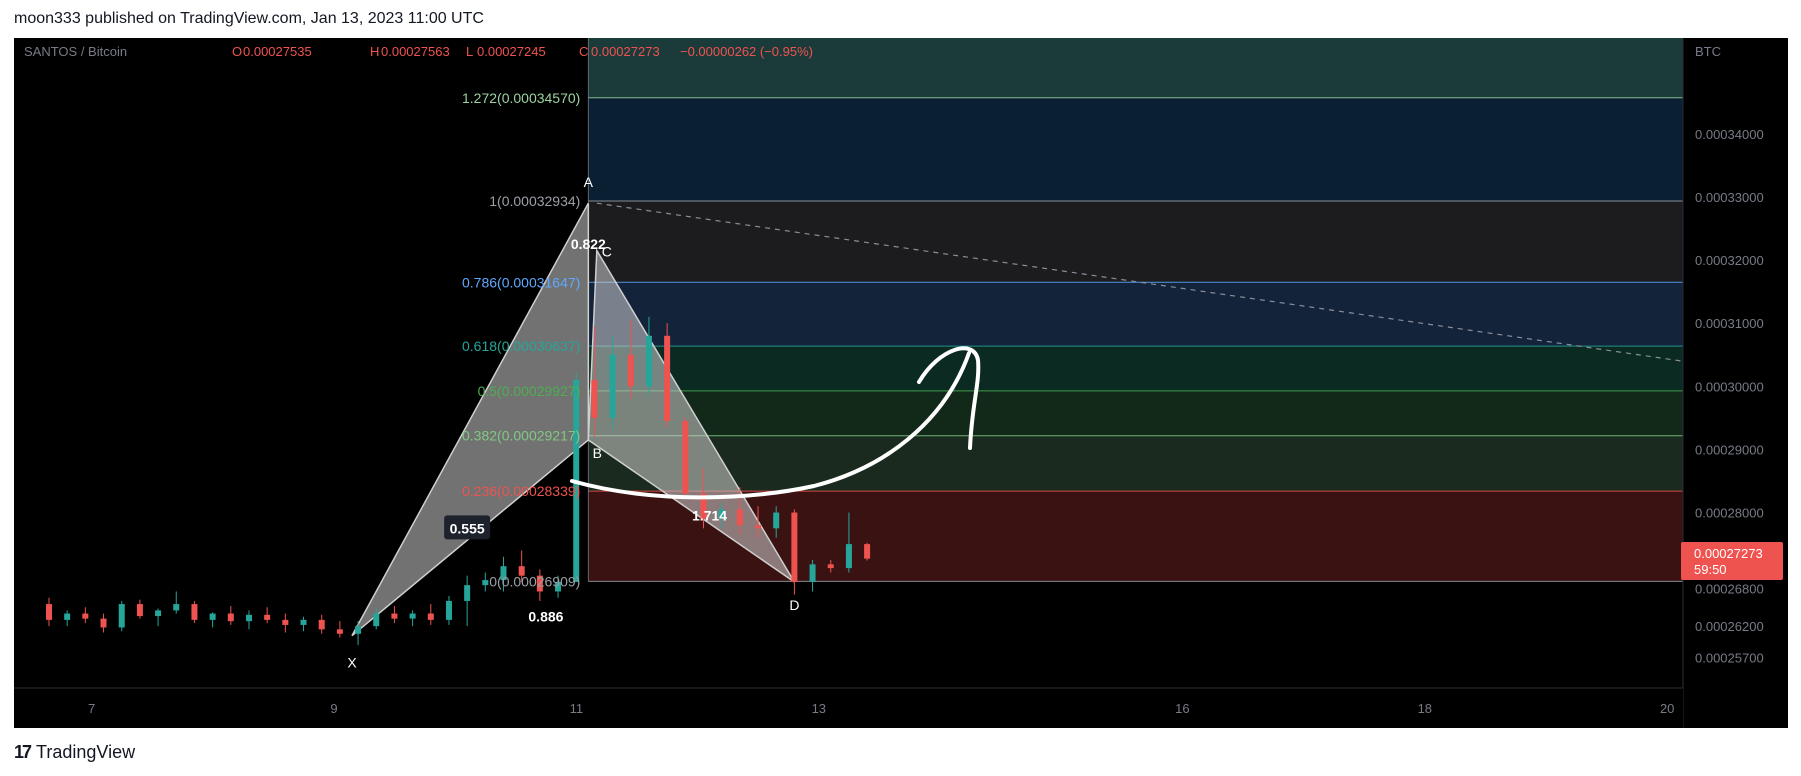 The height and width of the screenshot is (776, 1801). I want to click on legend-symbol: SANTOS / Bitcoin, so click(75, 51).